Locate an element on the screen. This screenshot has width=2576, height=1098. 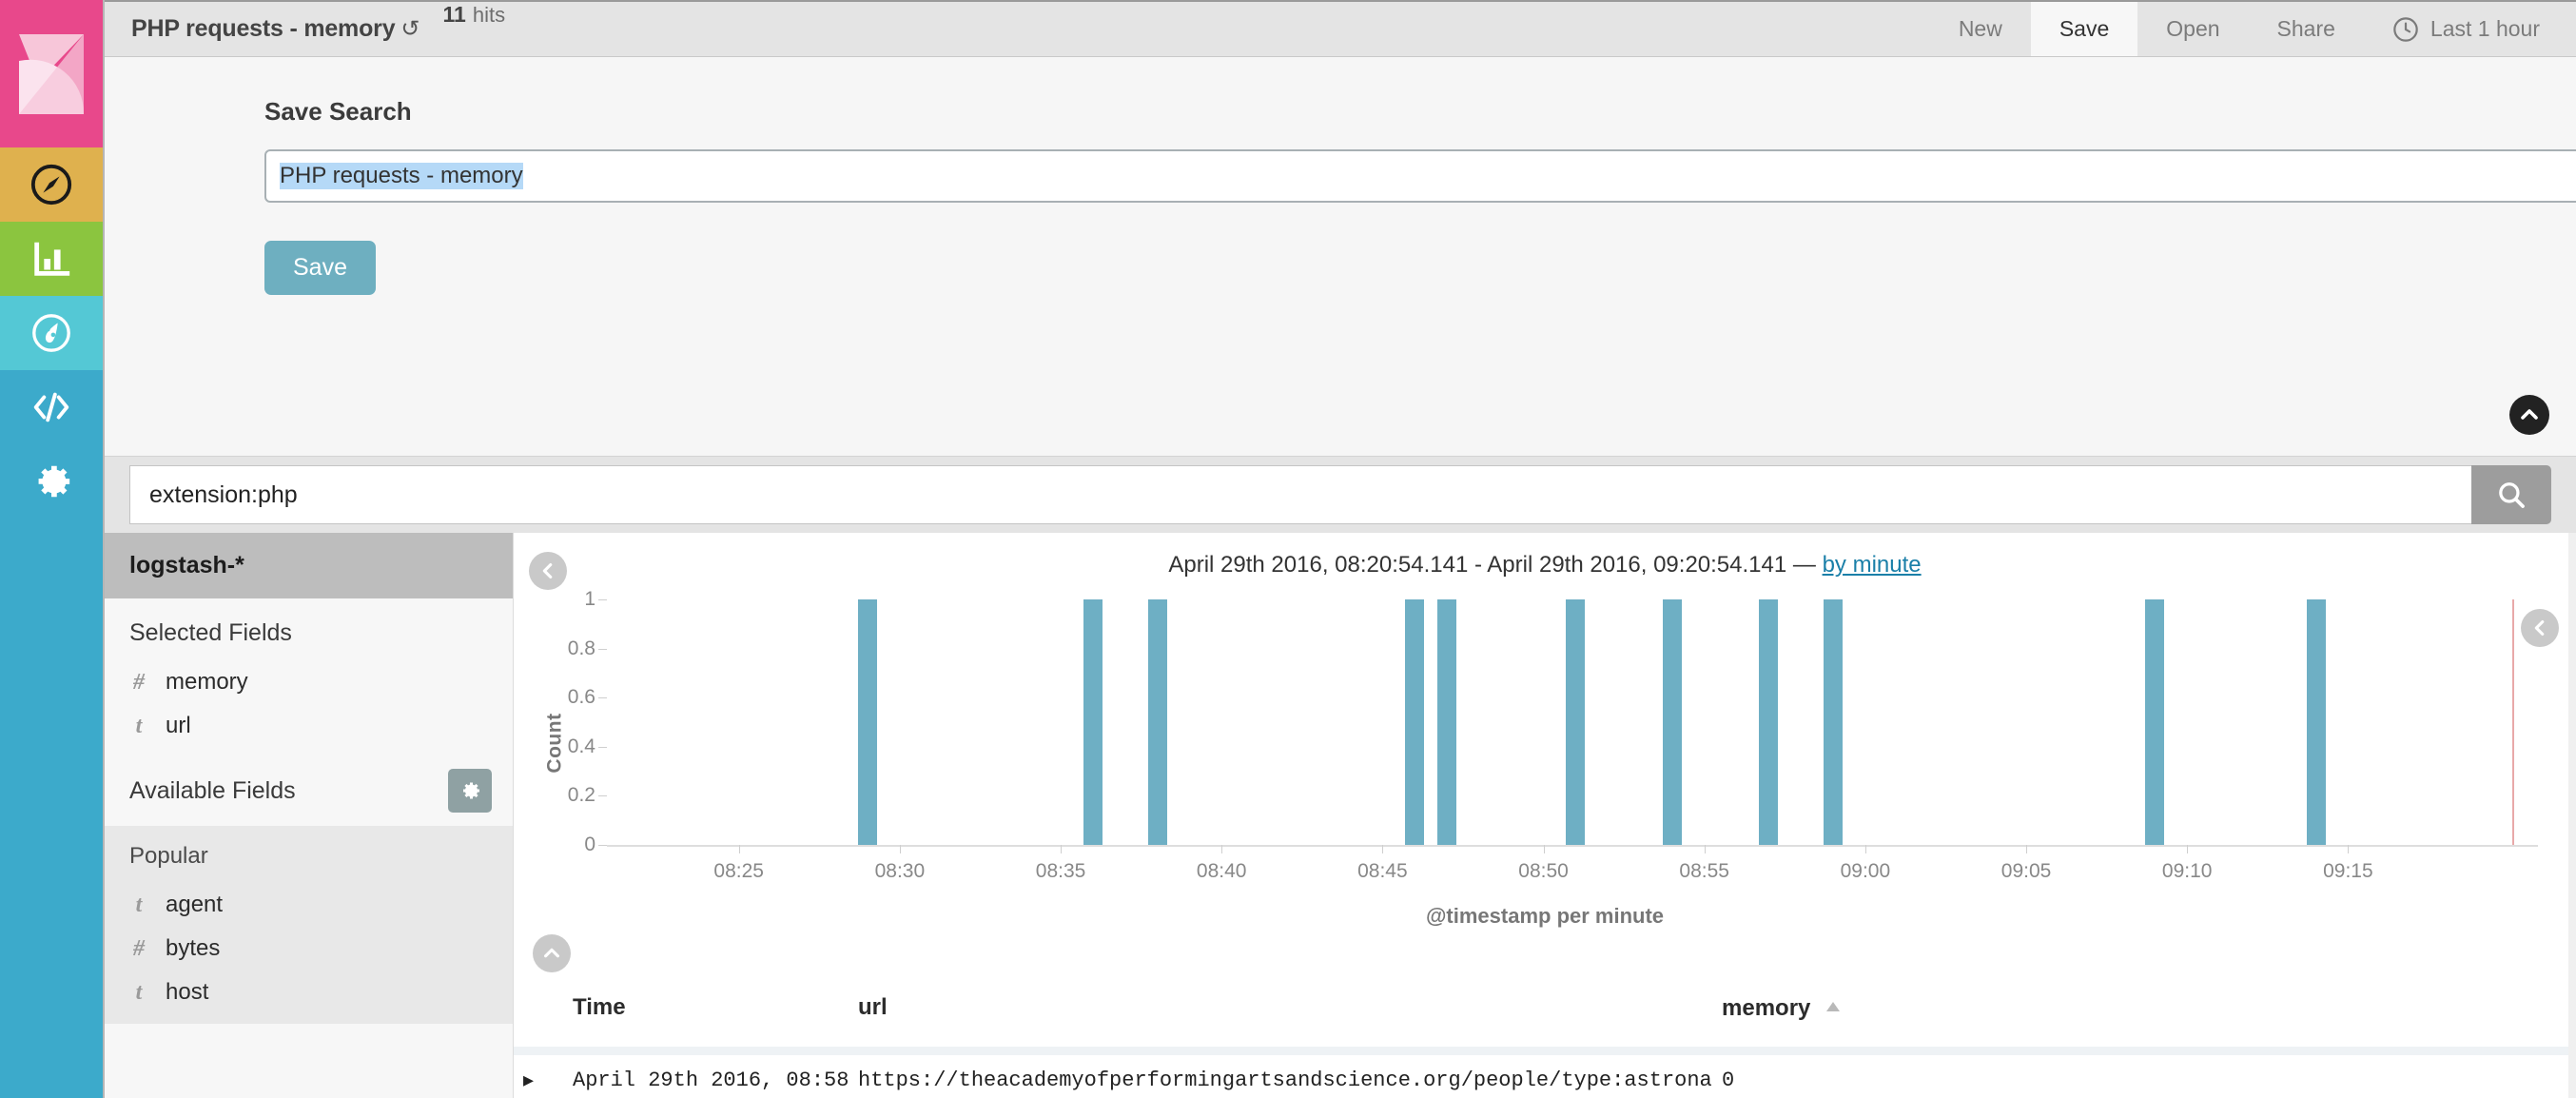
caret-up-icon is located at coordinates (1834, 1006).